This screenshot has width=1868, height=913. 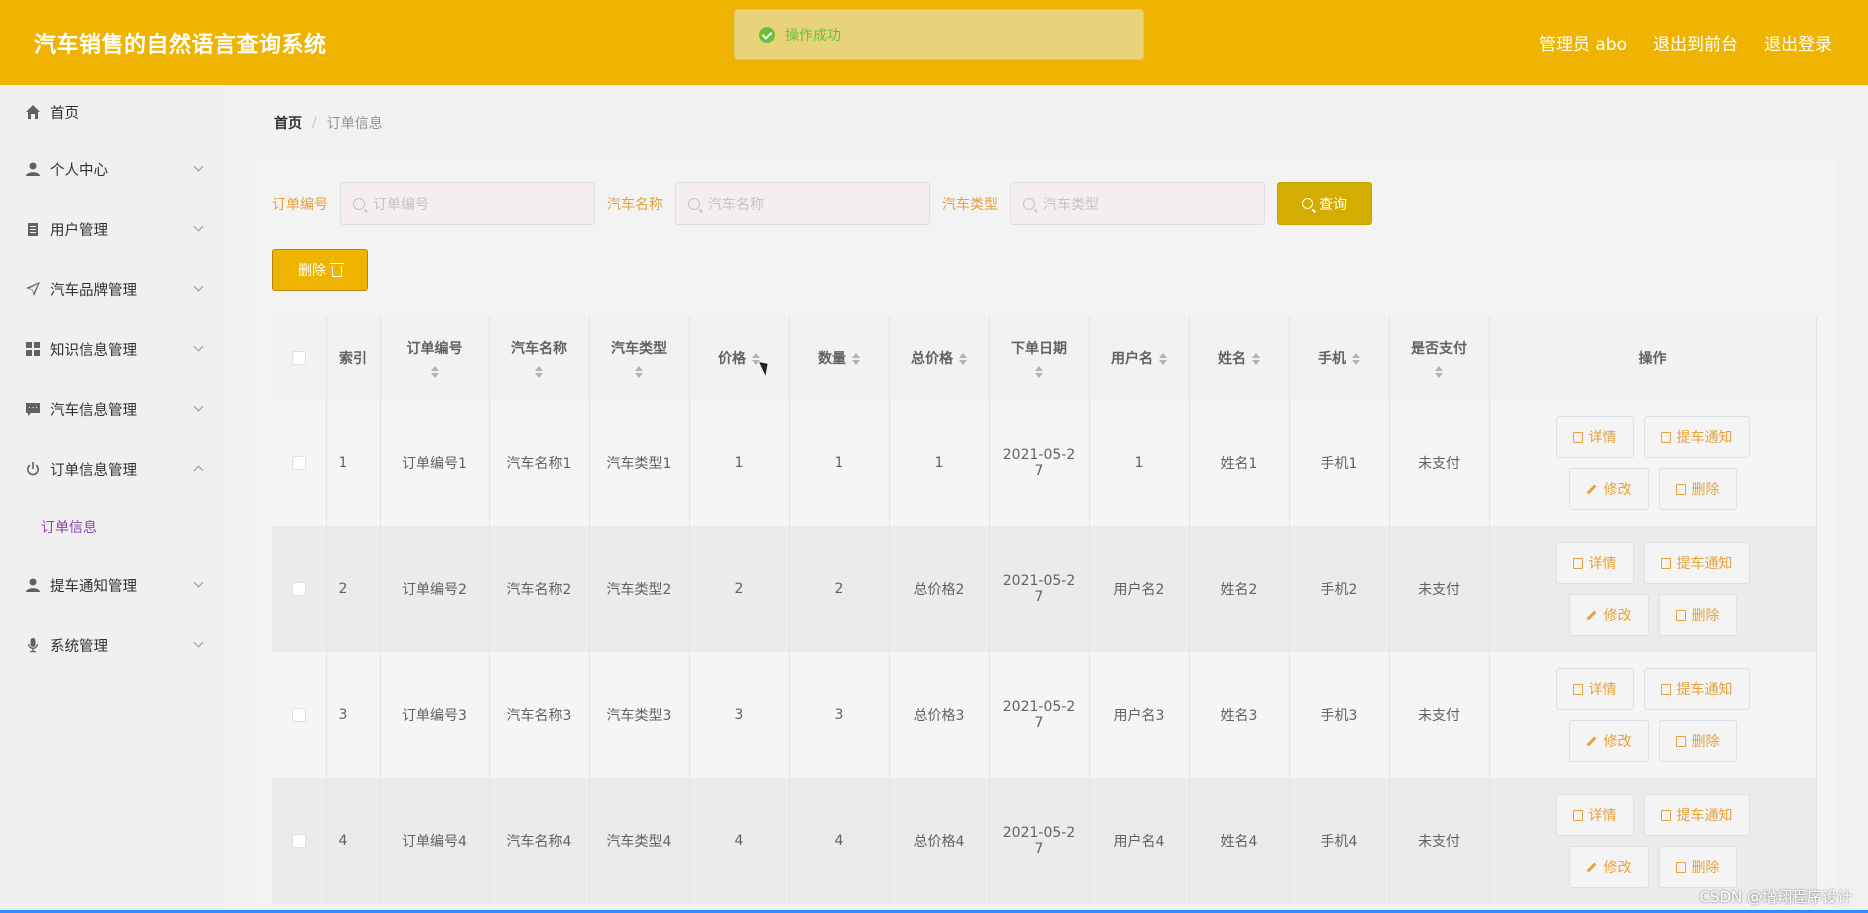 I want to click on sidebar-item-system: 系统管理, so click(x=112, y=645).